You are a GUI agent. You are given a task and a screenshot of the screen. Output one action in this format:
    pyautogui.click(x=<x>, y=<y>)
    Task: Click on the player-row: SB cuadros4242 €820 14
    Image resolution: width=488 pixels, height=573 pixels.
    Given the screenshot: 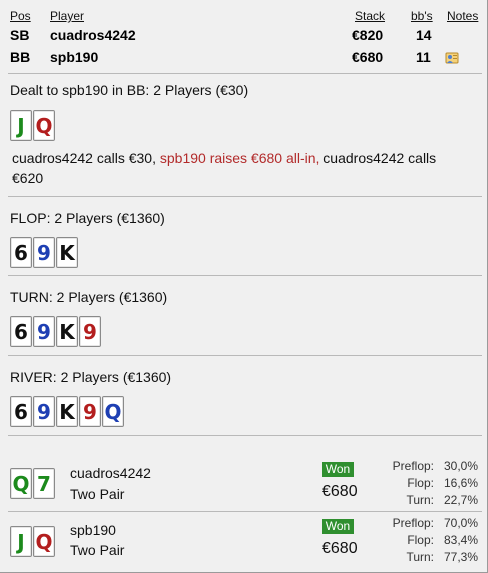 What is the action you would take?
    pyautogui.click(x=247, y=36)
    